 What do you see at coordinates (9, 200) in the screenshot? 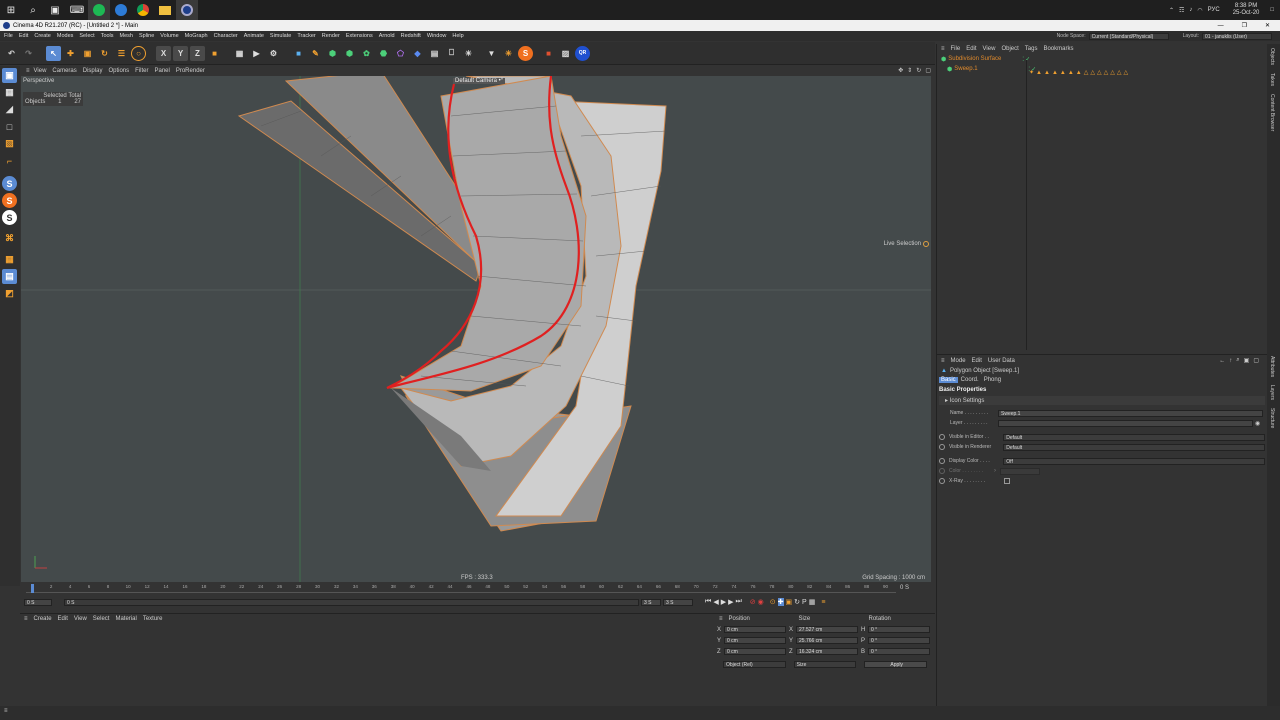
I see `plugin-s-orange-icon: S` at bounding box center [9, 200].